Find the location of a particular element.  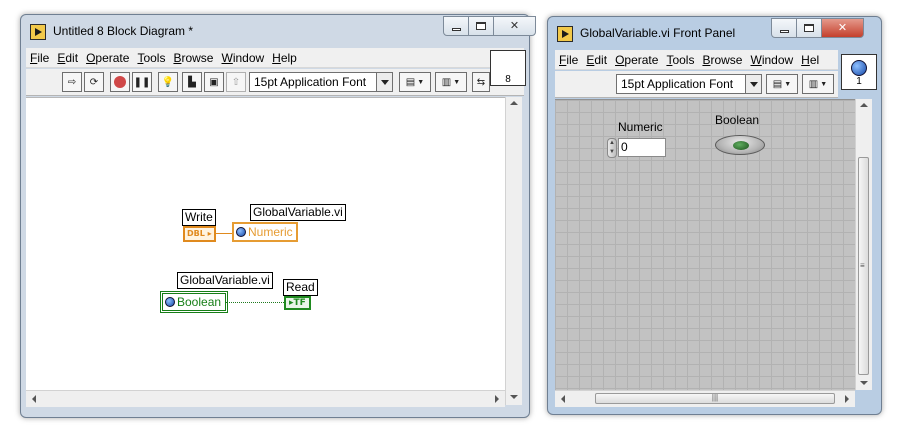

menu-help: Hel is located at coordinates (810, 60).